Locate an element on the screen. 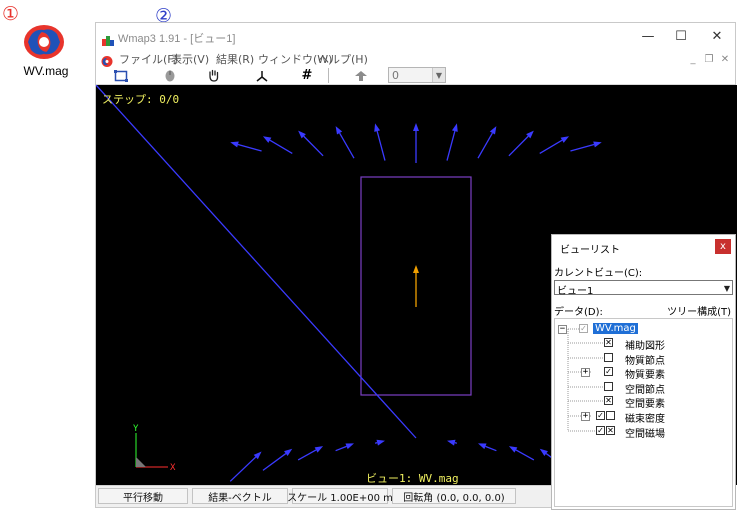 The height and width of the screenshot is (510, 742). panel-close-button: x is located at coordinates (723, 246).